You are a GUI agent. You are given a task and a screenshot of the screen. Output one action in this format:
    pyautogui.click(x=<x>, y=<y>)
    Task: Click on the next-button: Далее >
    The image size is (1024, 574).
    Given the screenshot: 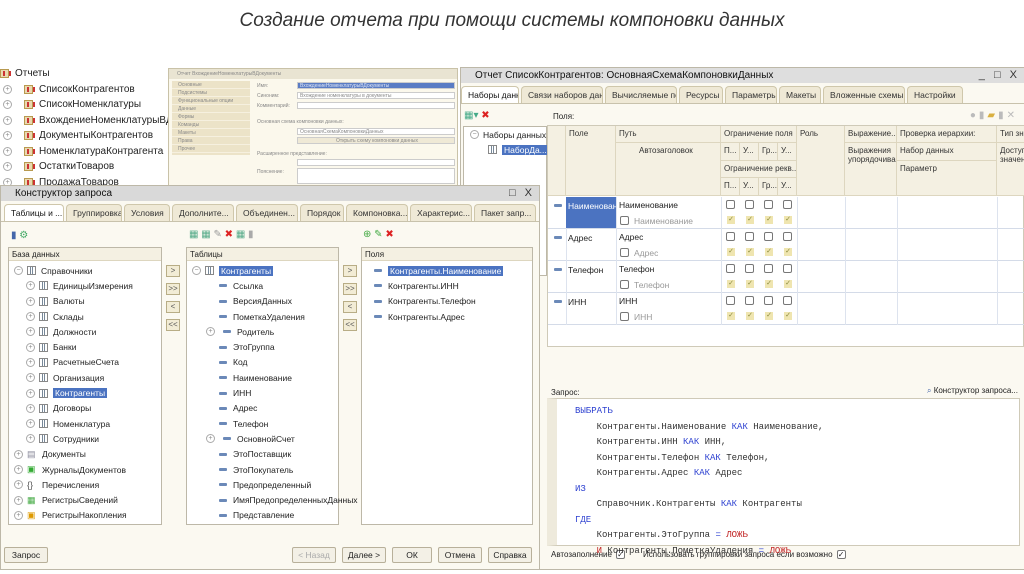 What is the action you would take?
    pyautogui.click(x=364, y=555)
    